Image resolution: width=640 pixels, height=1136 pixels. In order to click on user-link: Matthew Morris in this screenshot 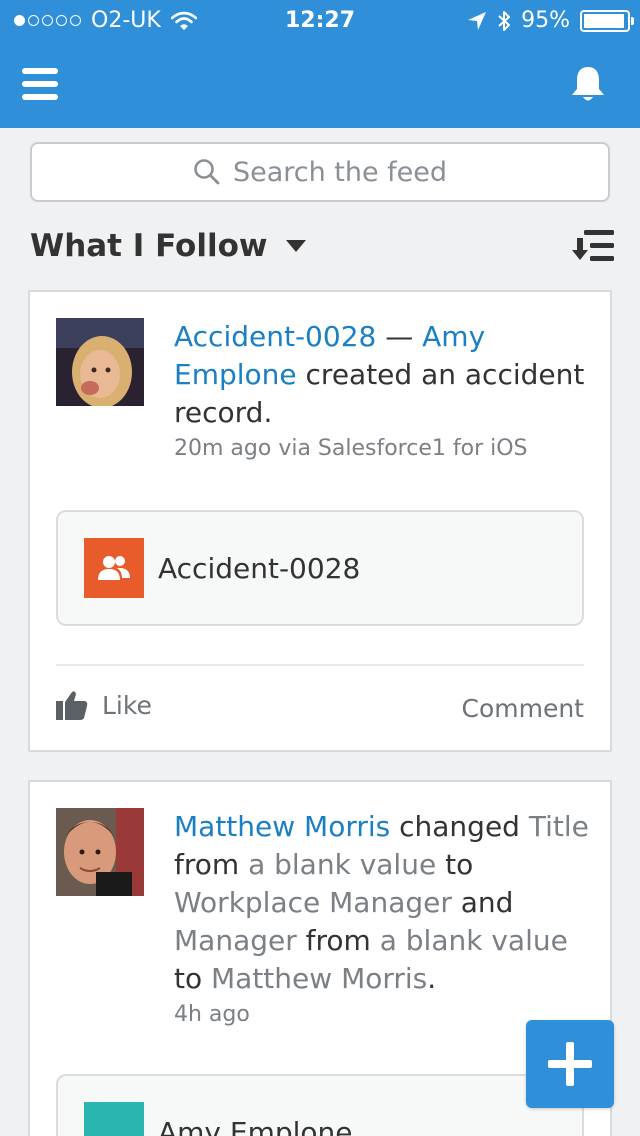, I will do `click(282, 826)`.